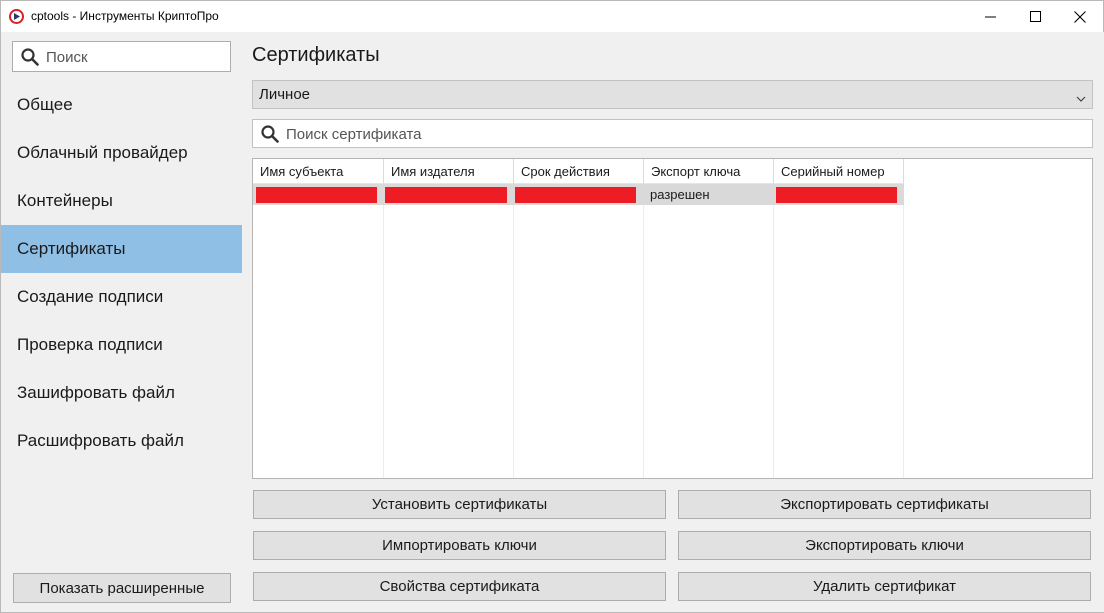  What do you see at coordinates (449, 171) in the screenshot?
I see `column-header-issuer: Имя издателя` at bounding box center [449, 171].